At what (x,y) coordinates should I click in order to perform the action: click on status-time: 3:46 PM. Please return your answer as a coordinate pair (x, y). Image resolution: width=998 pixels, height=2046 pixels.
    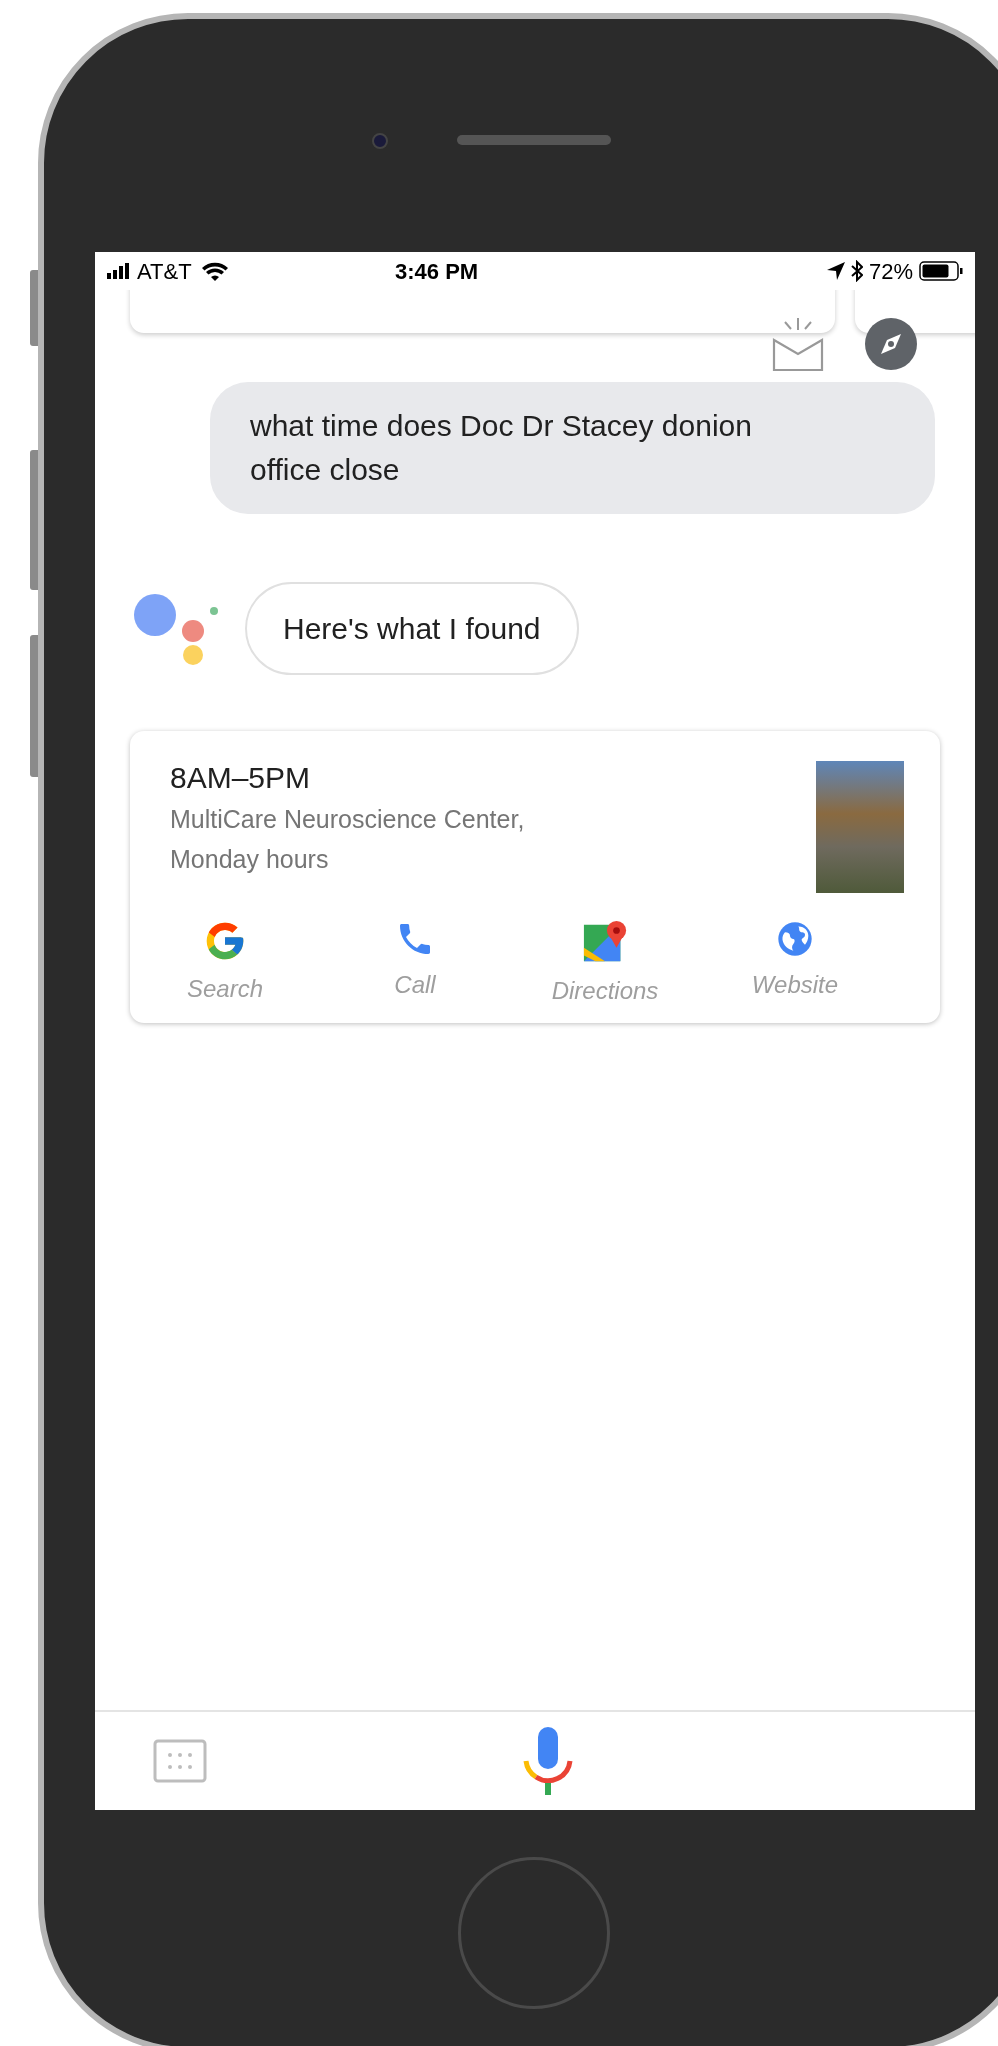
    Looking at the image, I should click on (437, 271).